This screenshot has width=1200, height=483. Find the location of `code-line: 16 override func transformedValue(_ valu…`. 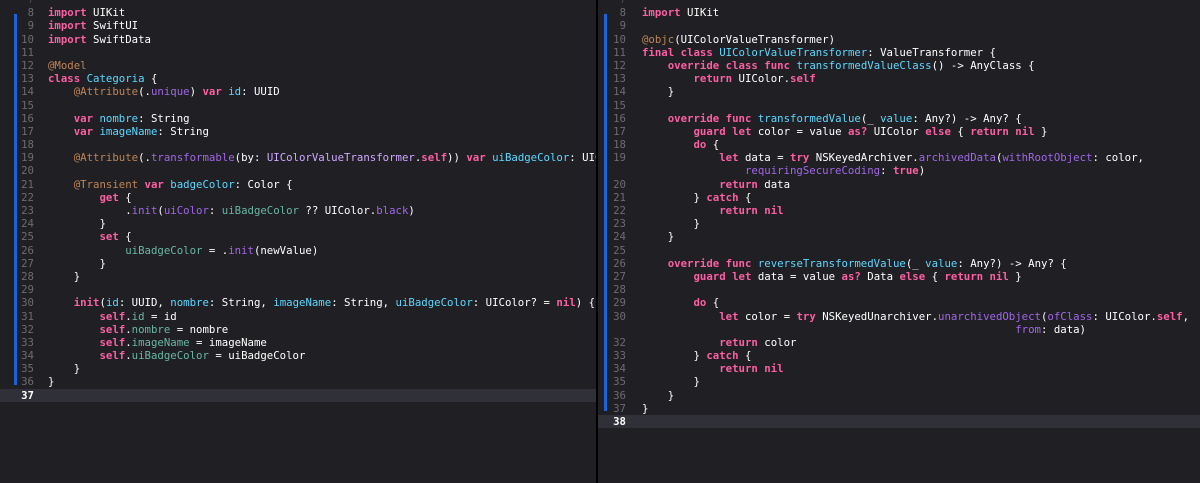

code-line: 16 override func transformedValue(_ valu… is located at coordinates (899, 118).